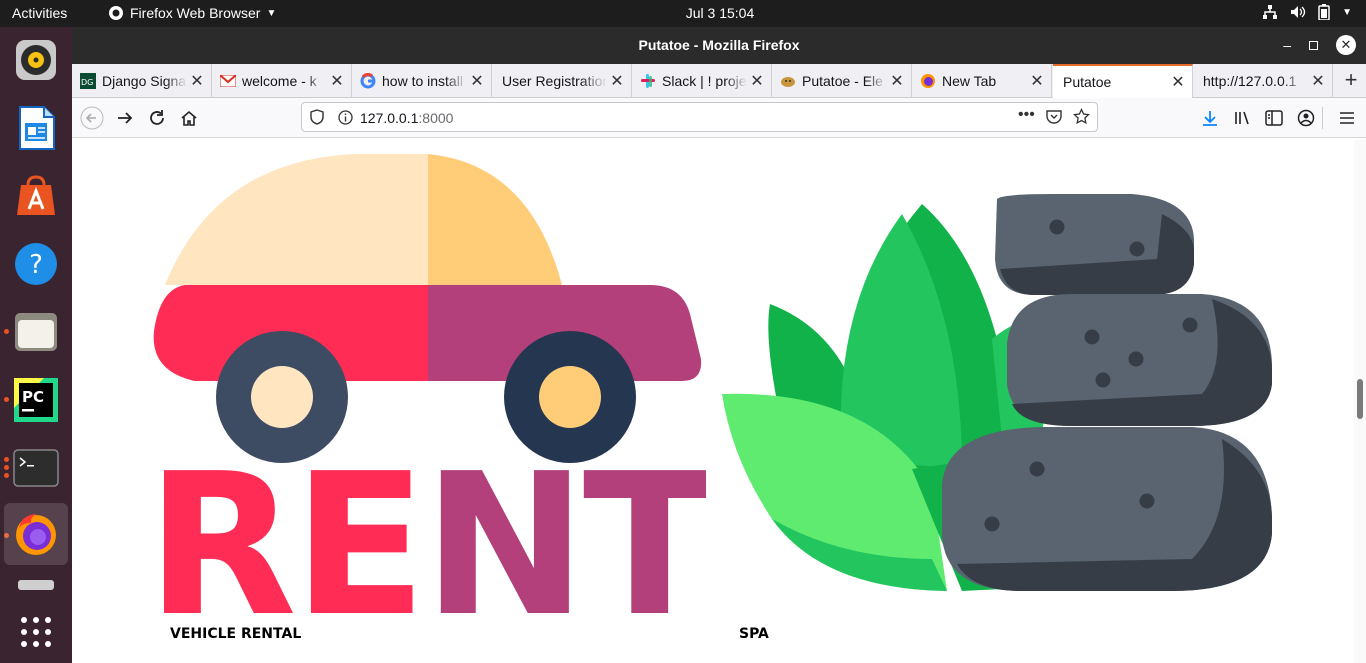 Image resolution: width=1366 pixels, height=663 pixels. What do you see at coordinates (1287, 45) in the screenshot?
I see `minimize-icon: –` at bounding box center [1287, 45].